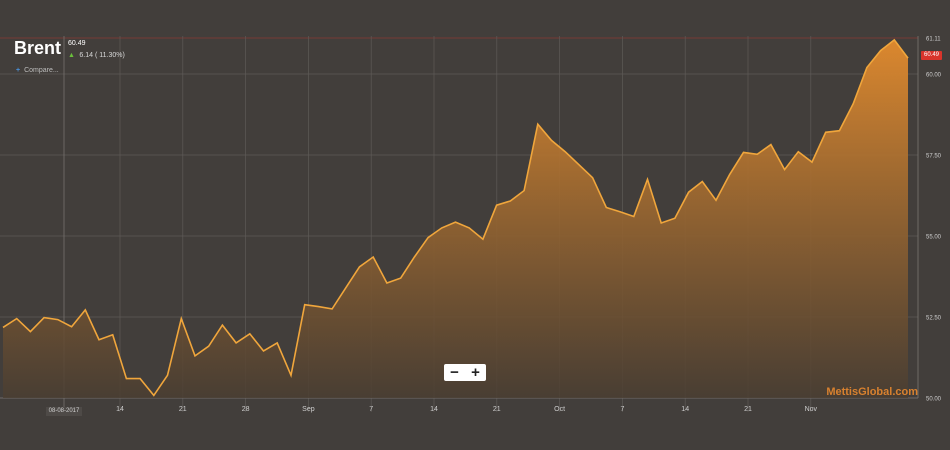 This screenshot has height=450, width=950. What do you see at coordinates (308, 409) in the screenshot?
I see `x-tick-label: Sep` at bounding box center [308, 409].